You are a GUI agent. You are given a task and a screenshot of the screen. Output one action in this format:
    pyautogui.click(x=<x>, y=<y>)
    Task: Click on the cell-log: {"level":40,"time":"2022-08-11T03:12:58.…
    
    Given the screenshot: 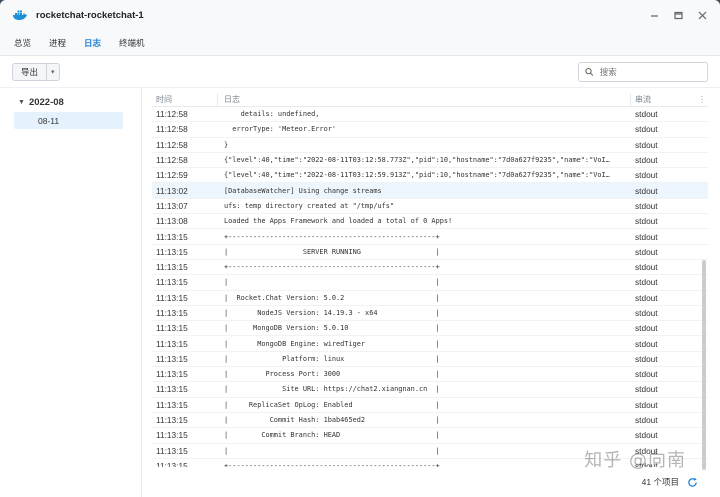 What is the action you would take?
    pyautogui.click(x=417, y=160)
    